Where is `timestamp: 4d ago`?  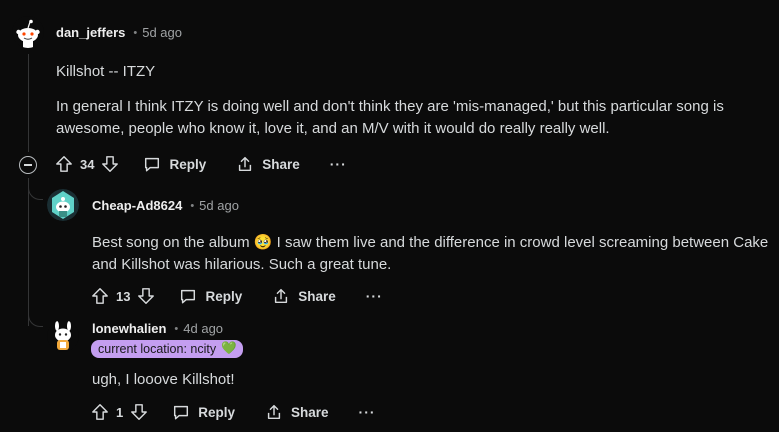
timestamp: 4d ago is located at coordinates (203, 328).